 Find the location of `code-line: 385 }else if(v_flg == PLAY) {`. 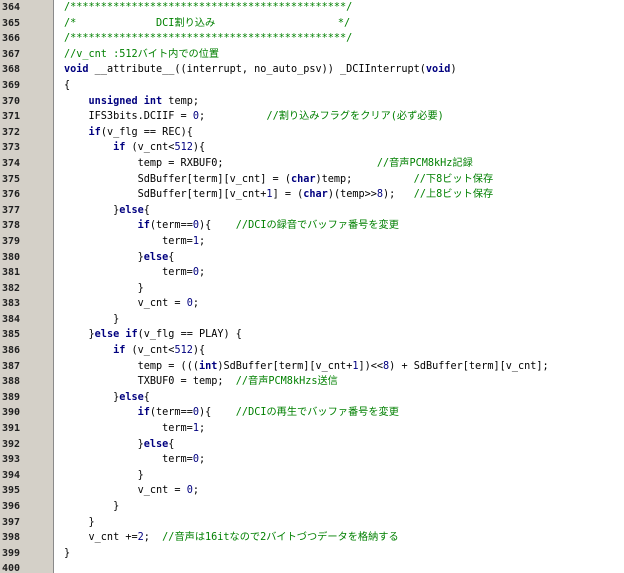

code-line: 385 }else if(v_flg == PLAY) { is located at coordinates (312, 335).